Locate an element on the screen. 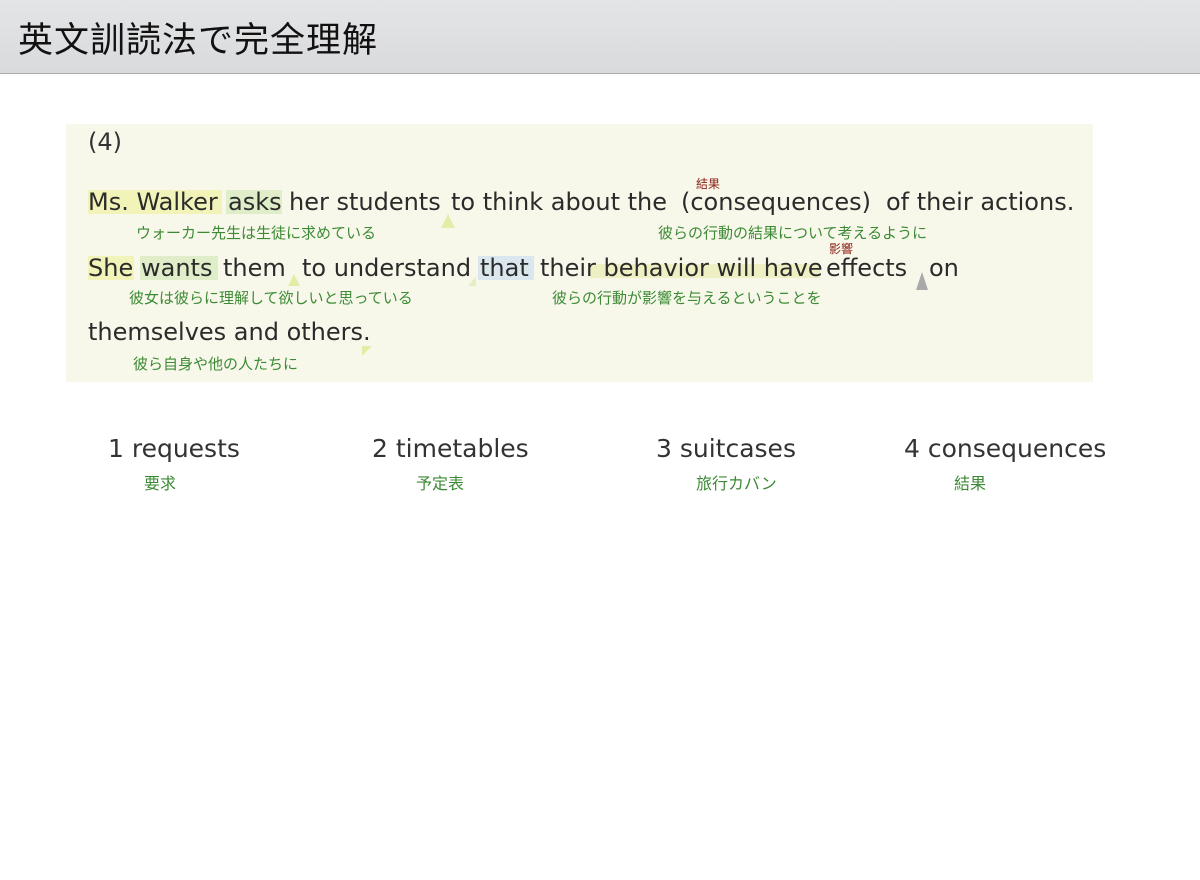  word-their-behavior: their behavior will have is located at coordinates (681, 268).